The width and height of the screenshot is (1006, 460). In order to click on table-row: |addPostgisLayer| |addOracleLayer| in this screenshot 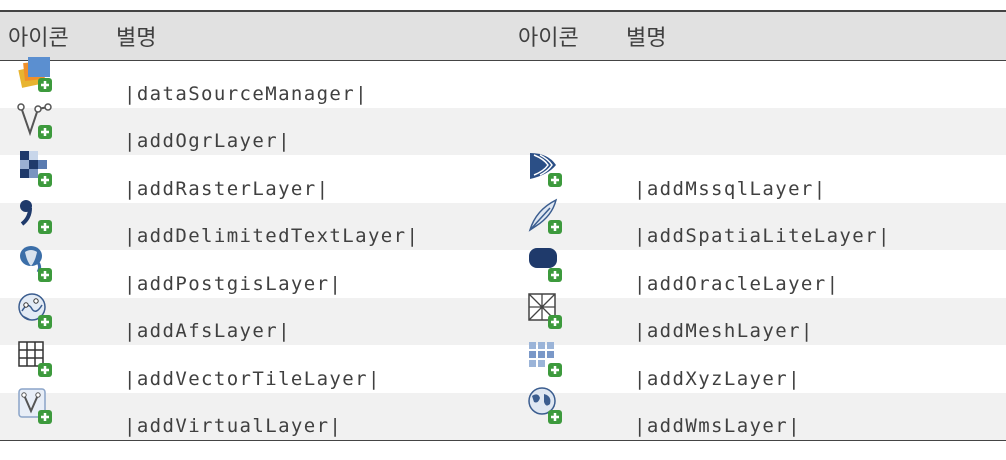, I will do `click(503, 271)`.